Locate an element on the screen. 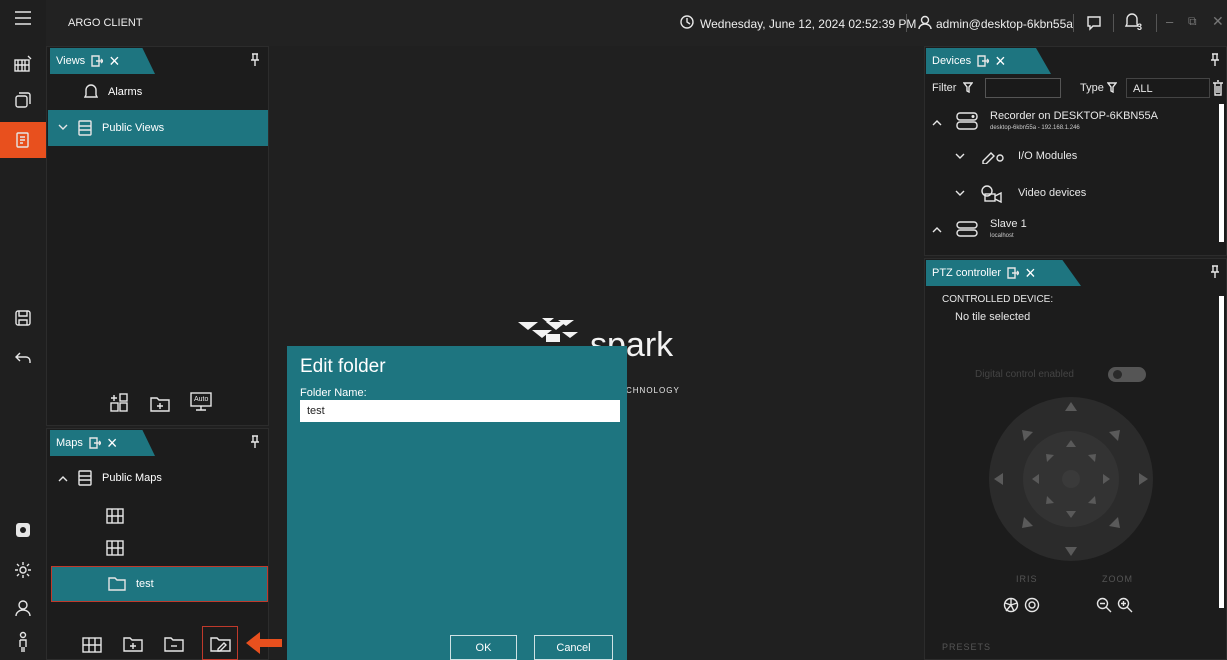 This screenshot has height=660, width=1227. zoom-out-icon is located at coordinates (1104, 605).